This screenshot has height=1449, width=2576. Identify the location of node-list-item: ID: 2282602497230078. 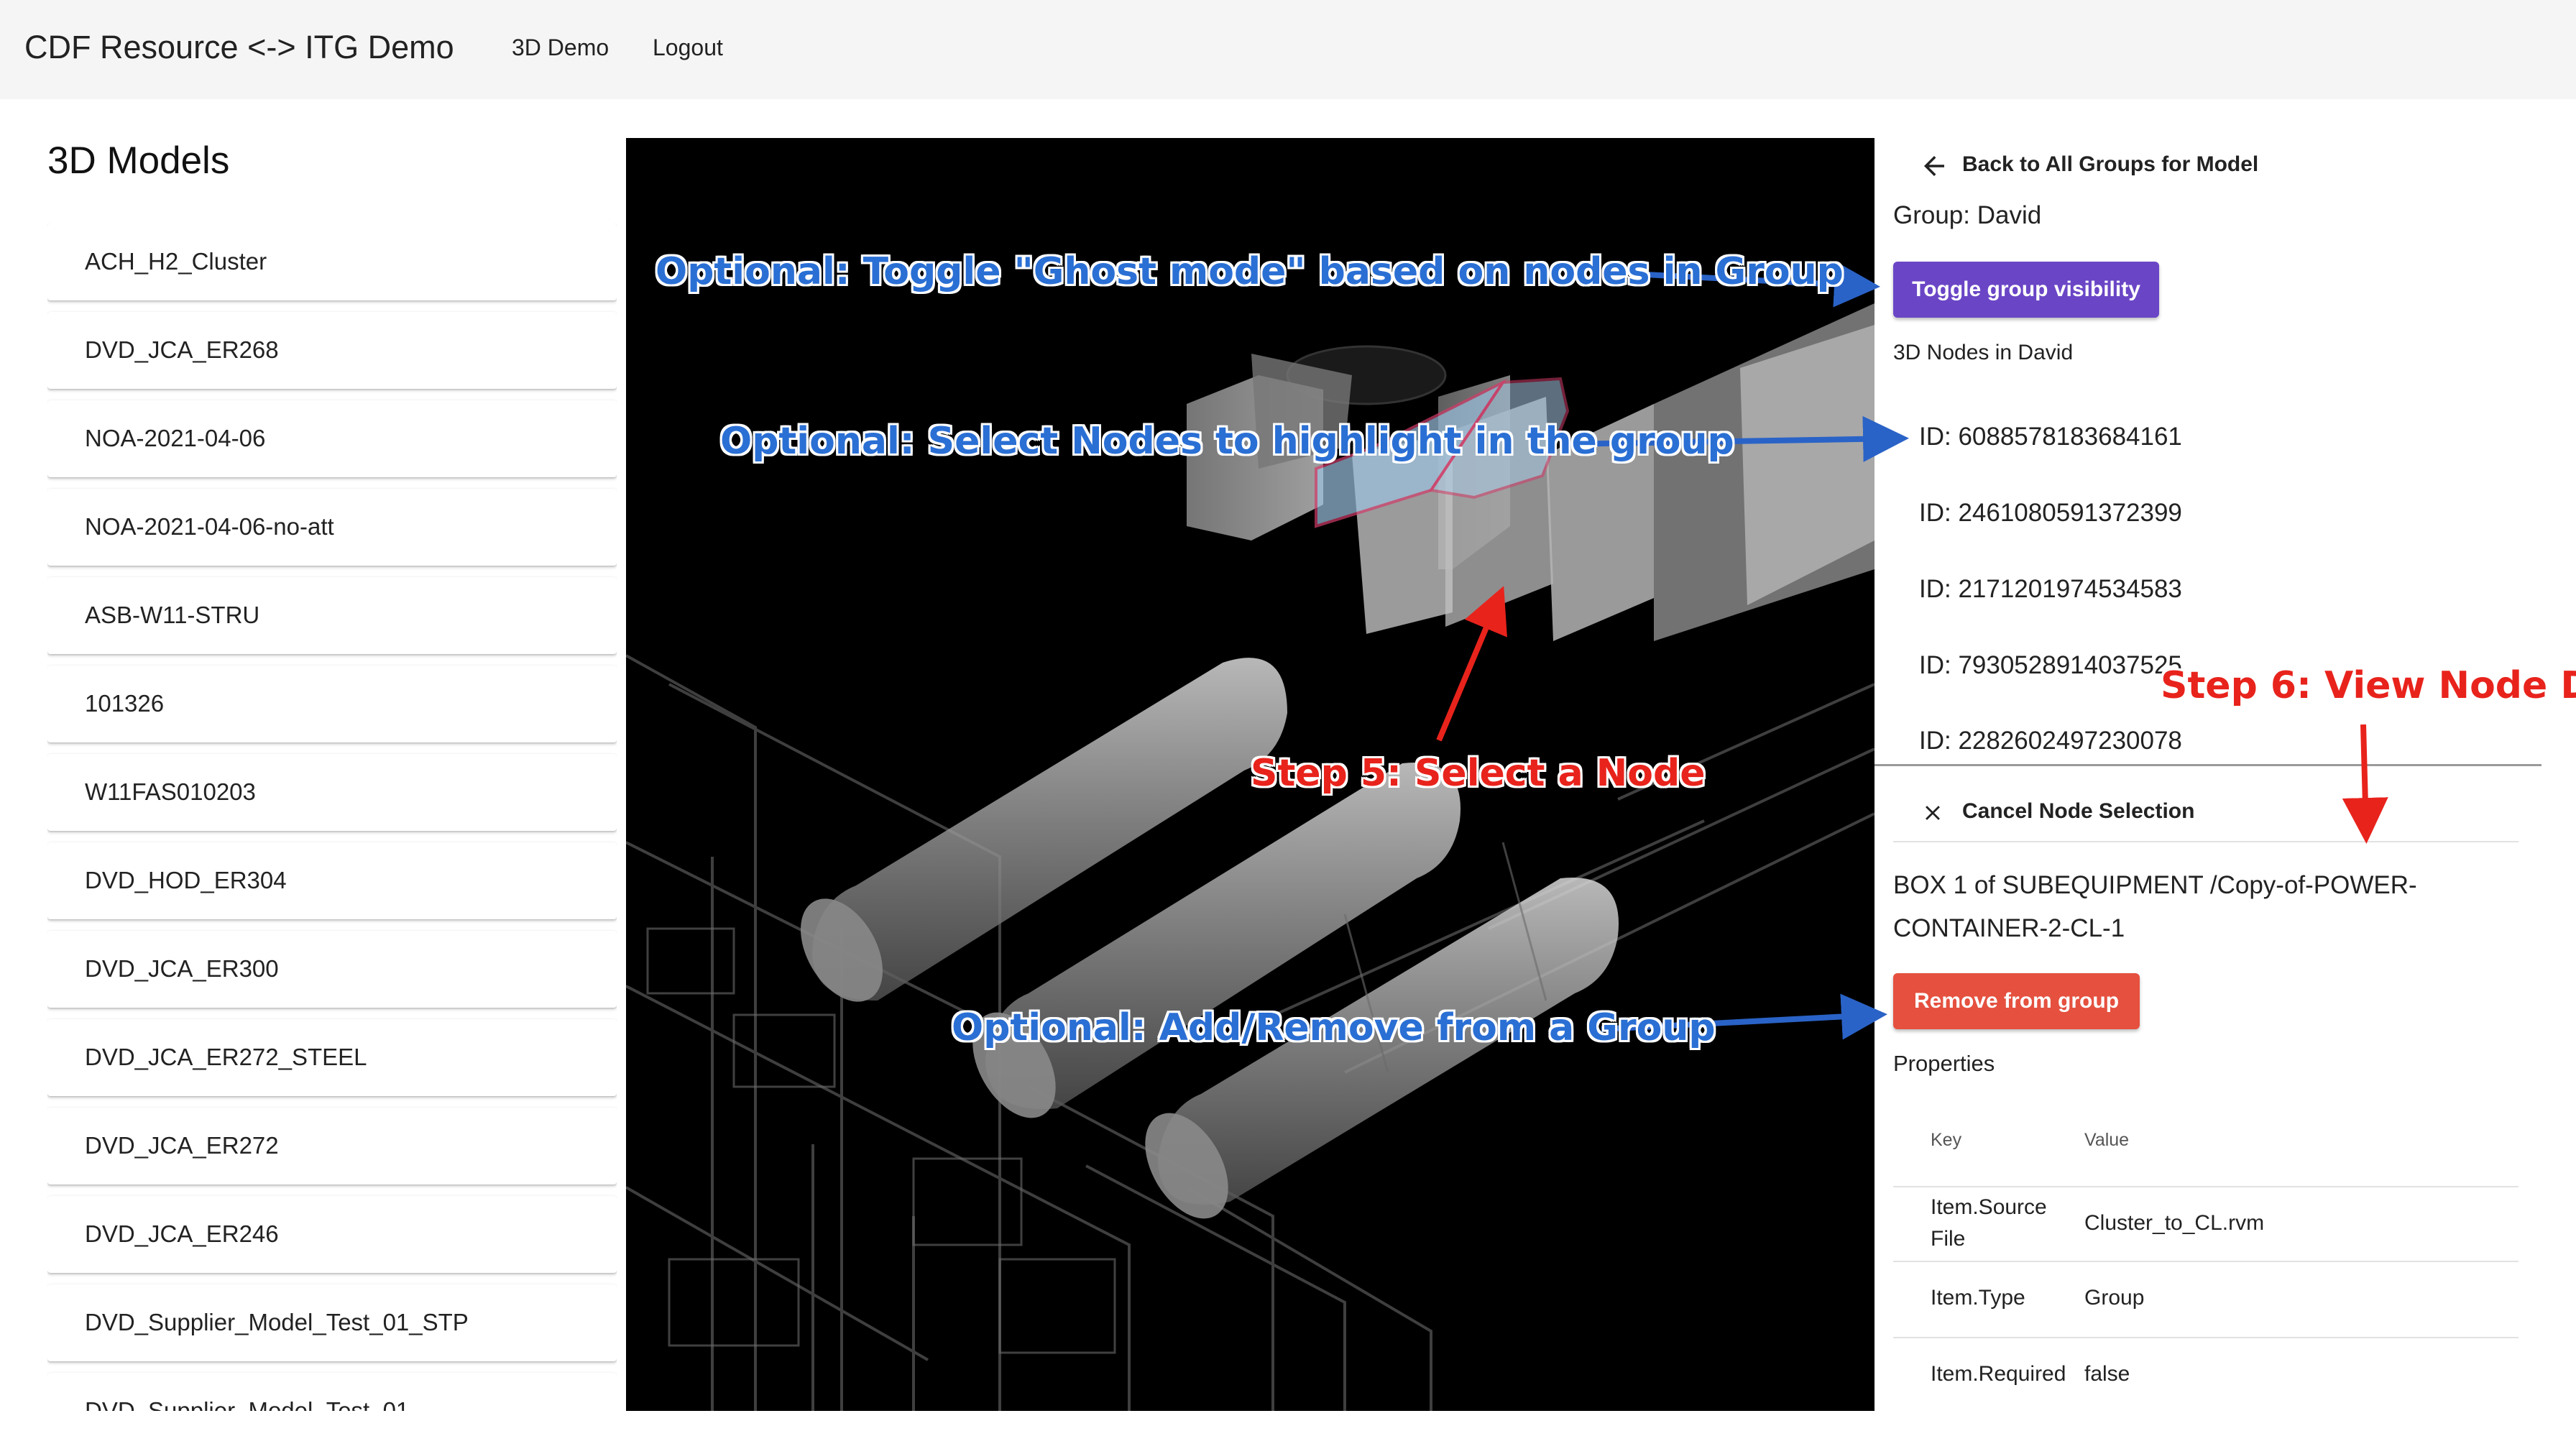
(2050, 741).